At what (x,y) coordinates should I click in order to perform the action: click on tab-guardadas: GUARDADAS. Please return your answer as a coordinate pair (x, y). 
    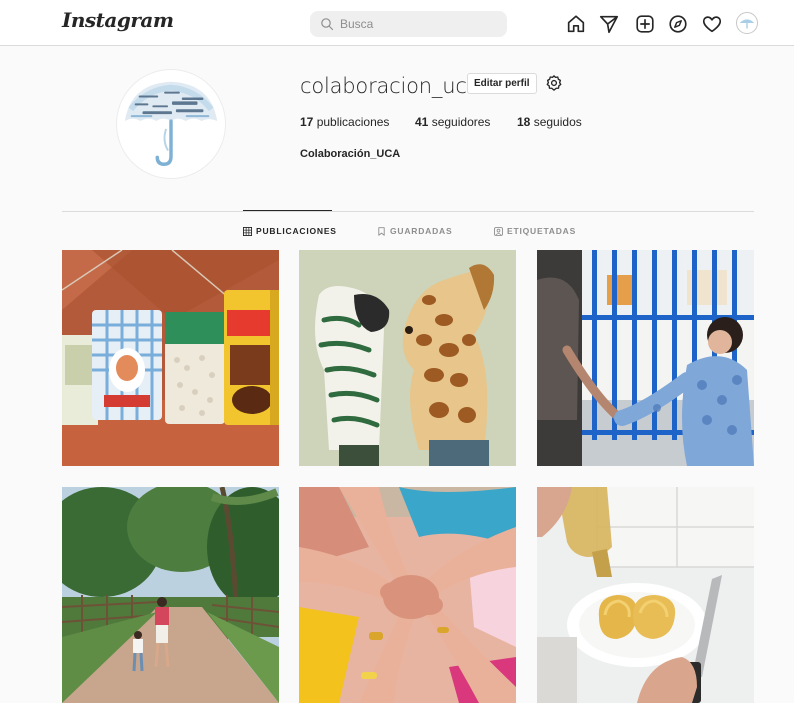
    Looking at the image, I should click on (414, 231).